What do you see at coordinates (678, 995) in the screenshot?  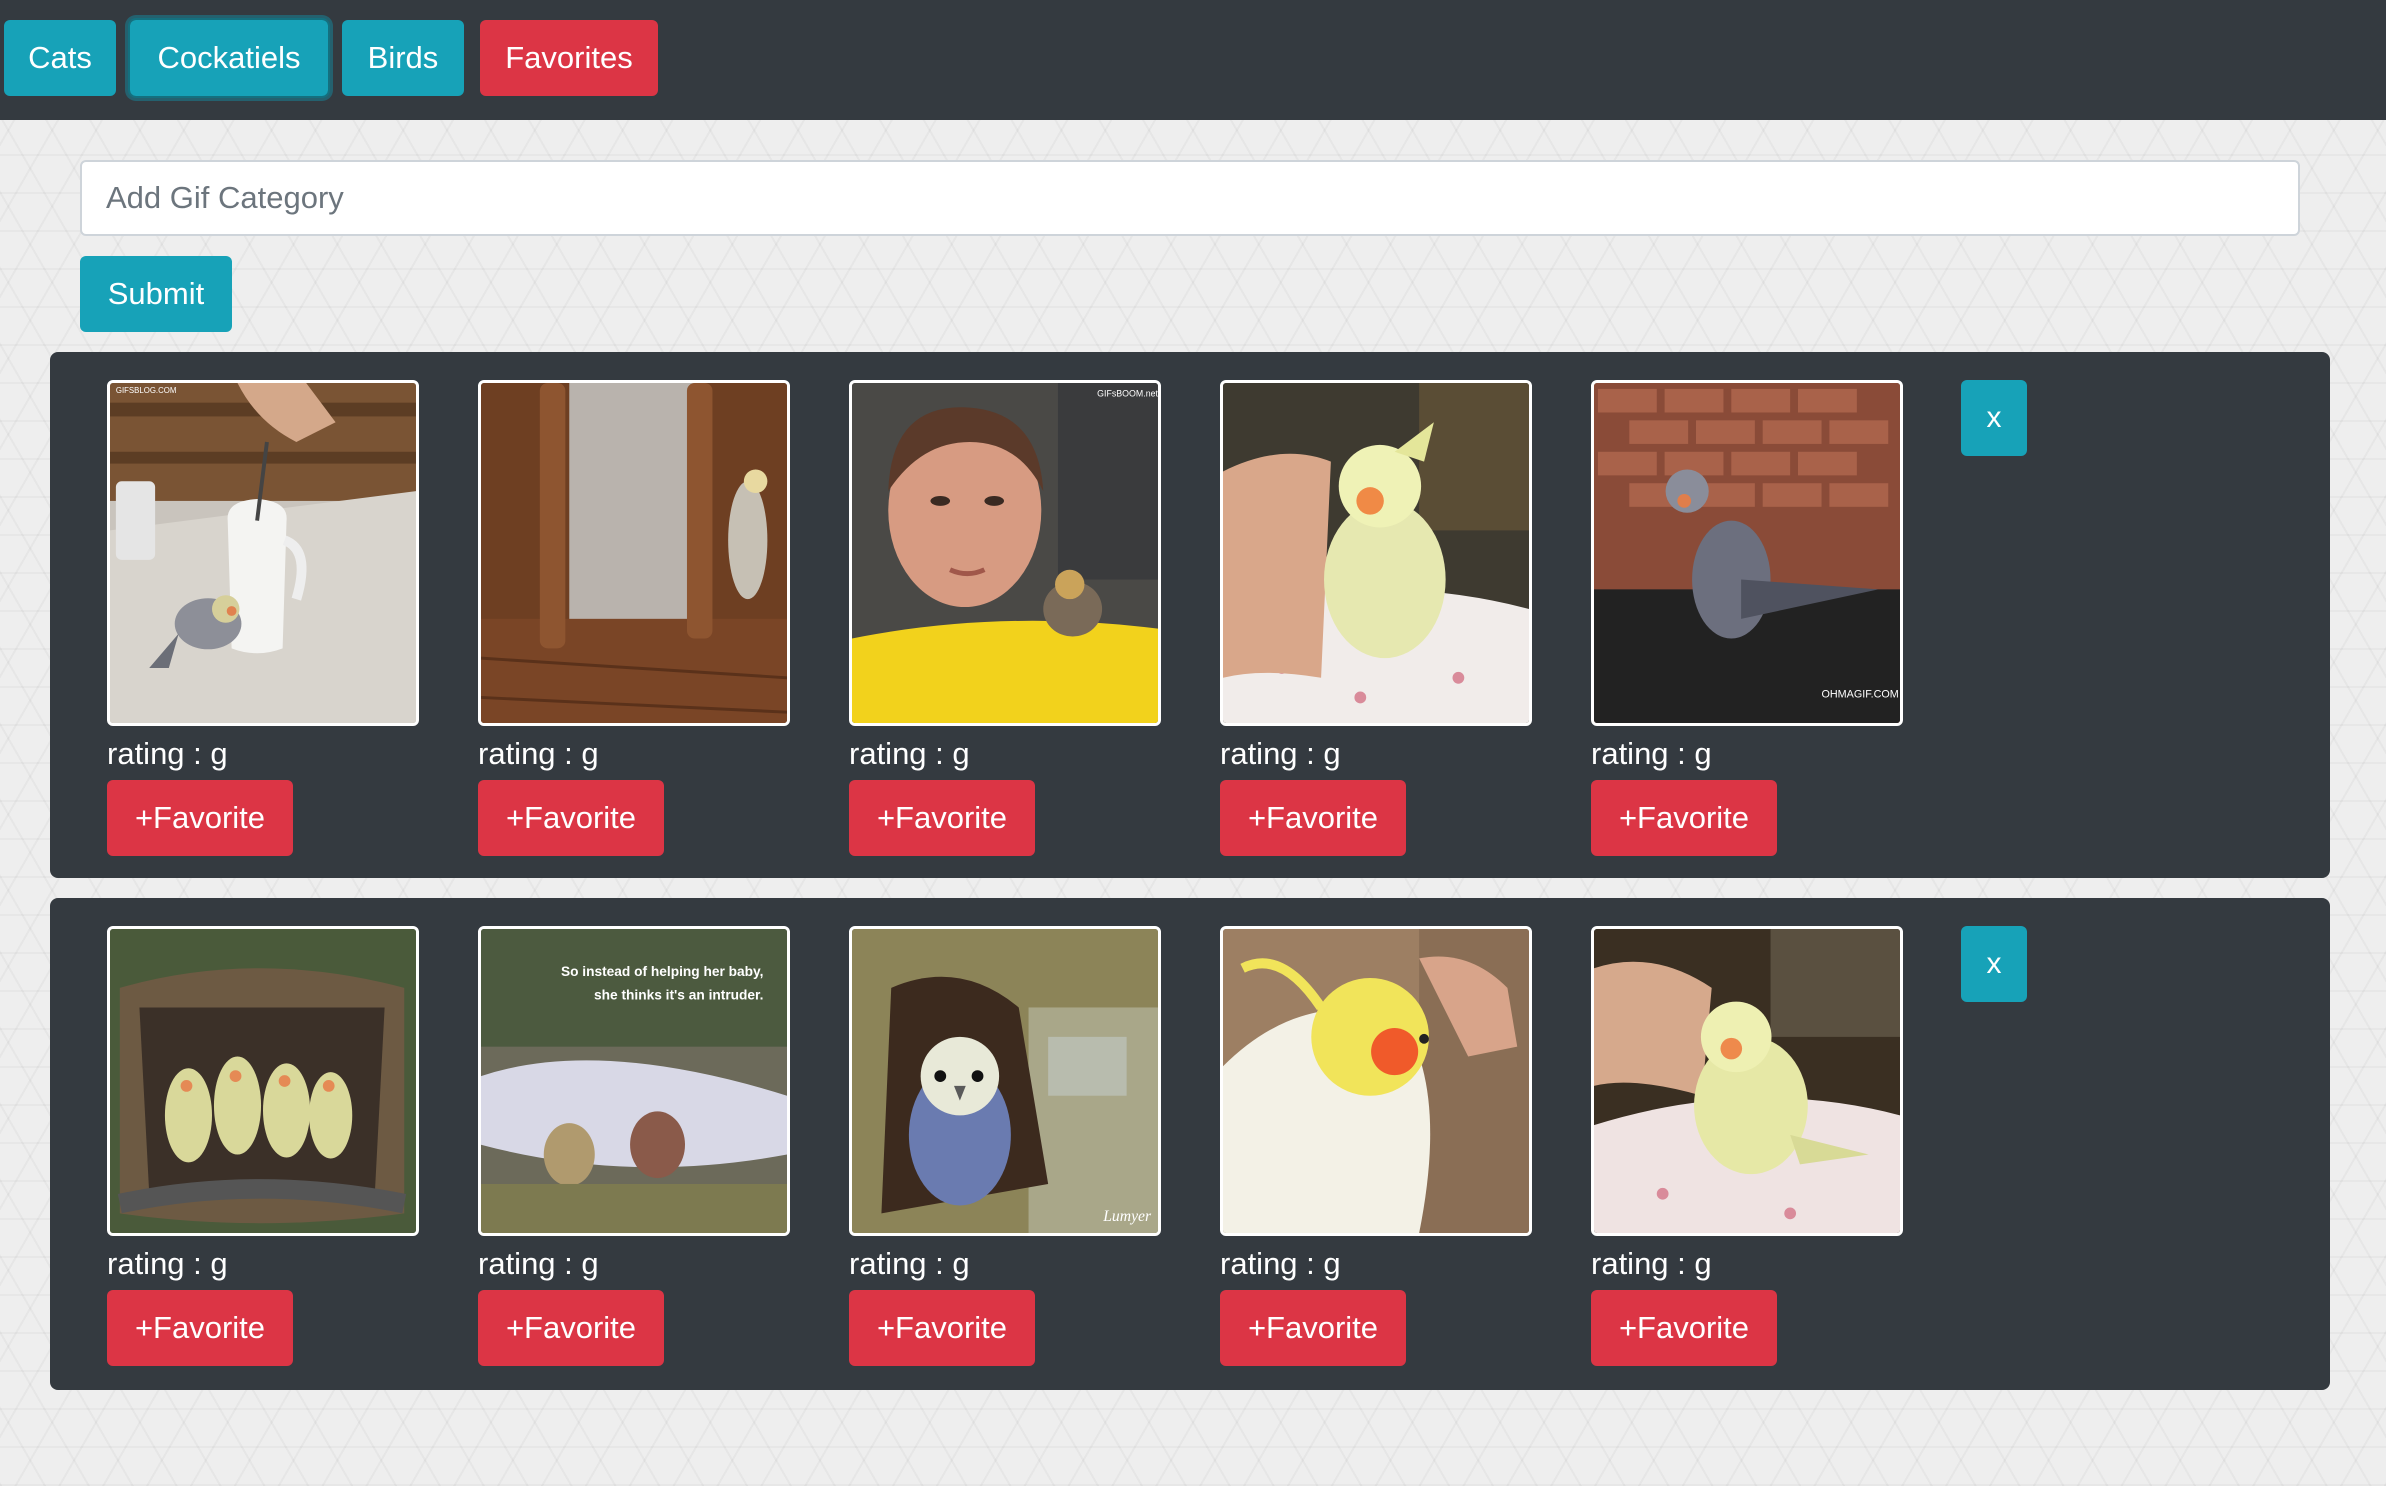 I see `gif-caption-line2: she thinks it's an intruder.` at bounding box center [678, 995].